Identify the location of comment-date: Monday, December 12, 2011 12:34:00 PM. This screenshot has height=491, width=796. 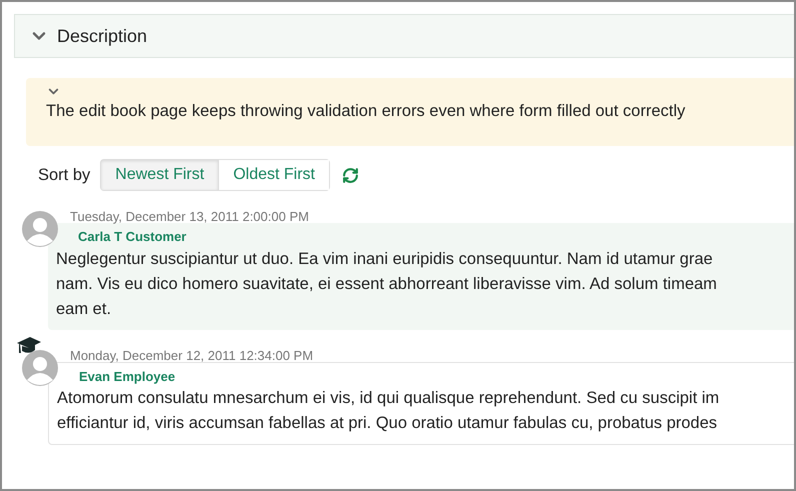
(192, 355).